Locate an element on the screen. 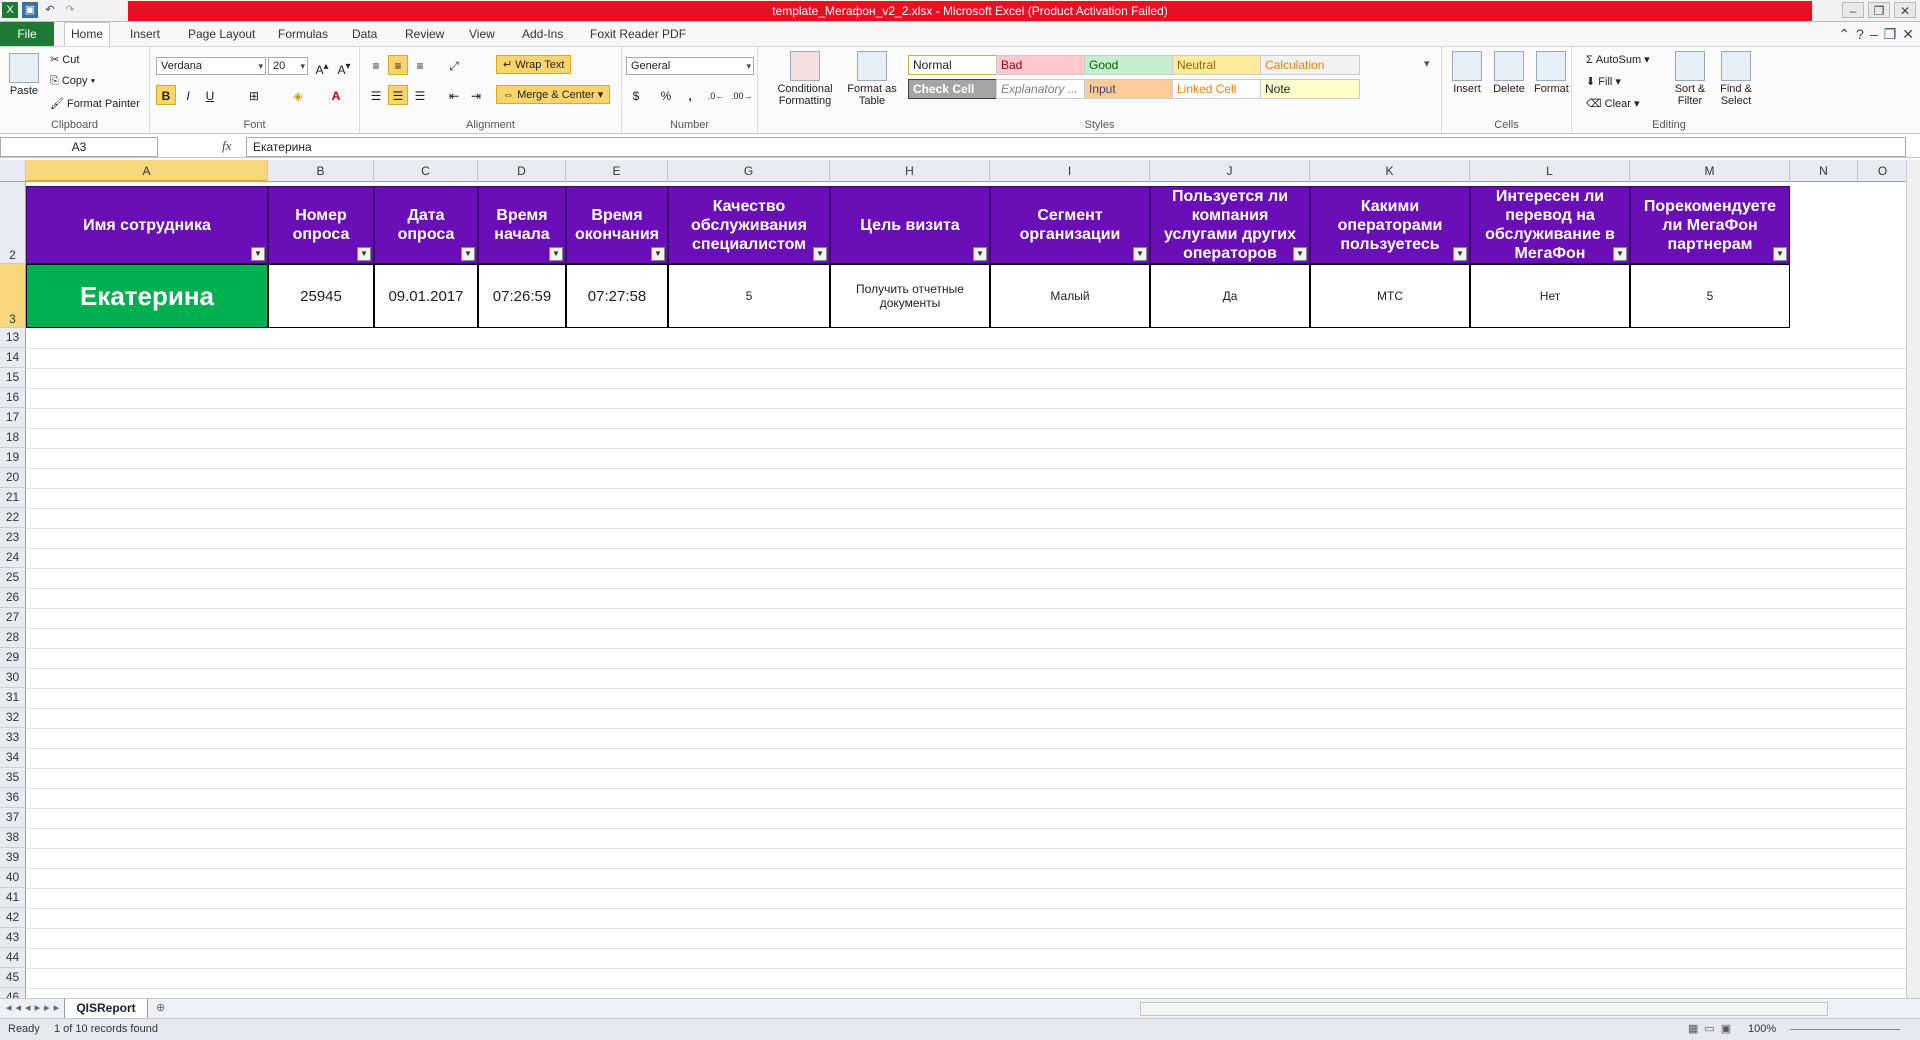 This screenshot has width=1920, height=1040. grow-font-button: A▴ is located at coordinates (322, 66).